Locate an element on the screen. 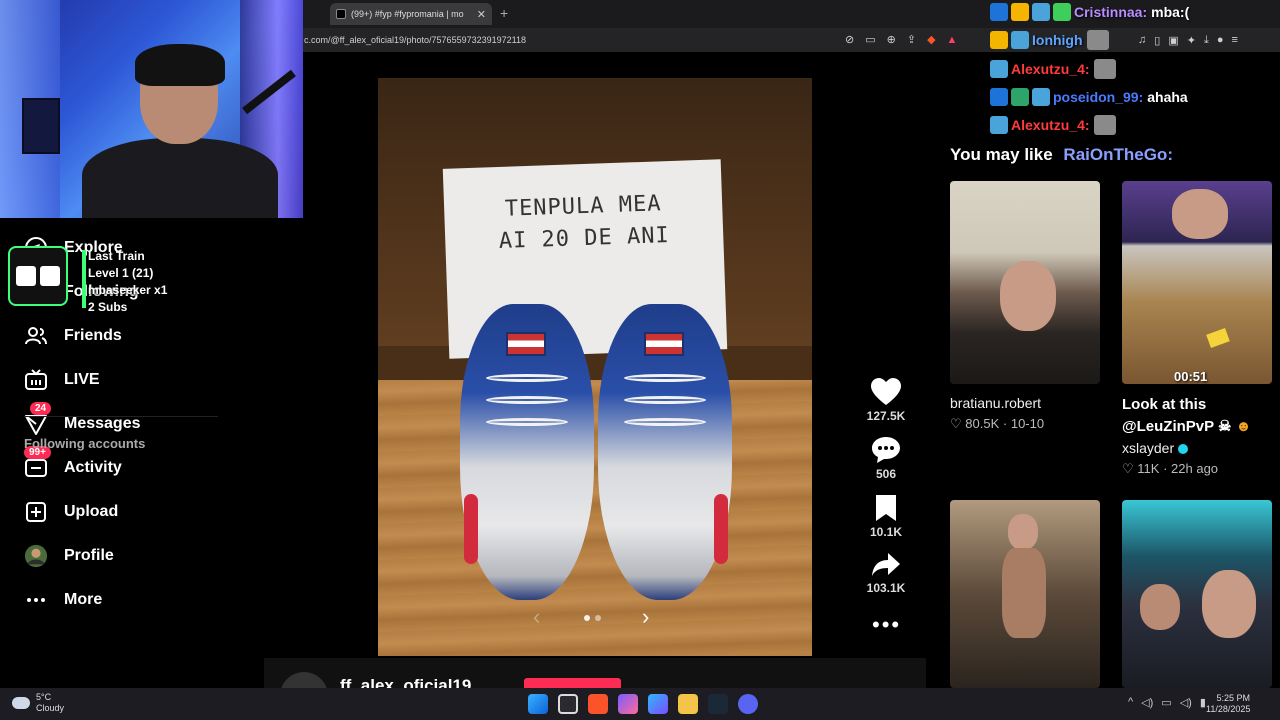  recommended-video-date: 22h ago is located at coordinates (1195, 468).